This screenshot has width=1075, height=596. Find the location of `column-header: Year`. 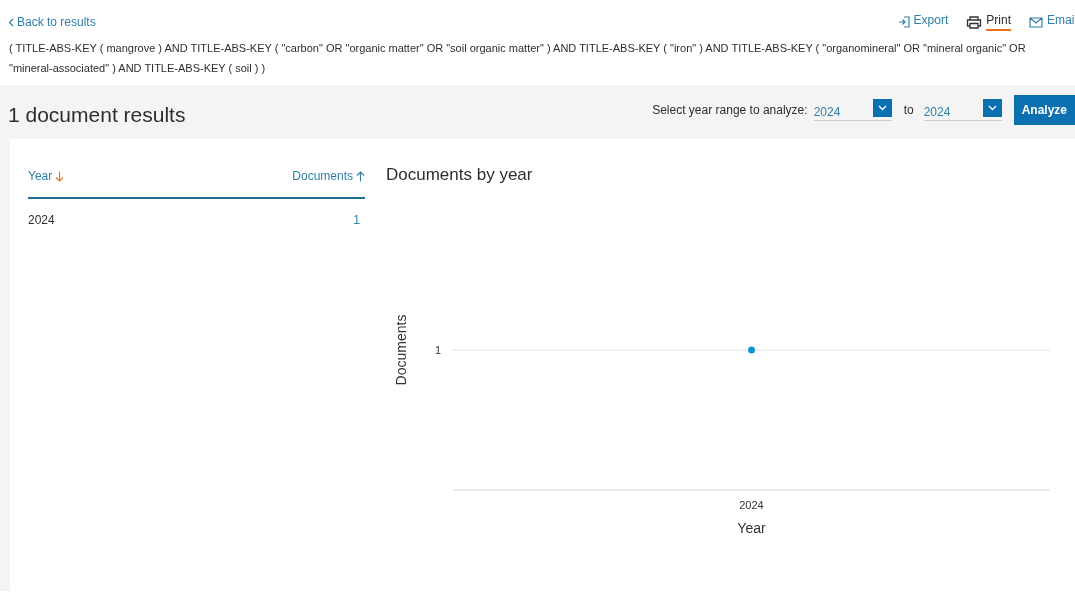

column-header: Year is located at coordinates (46, 176).